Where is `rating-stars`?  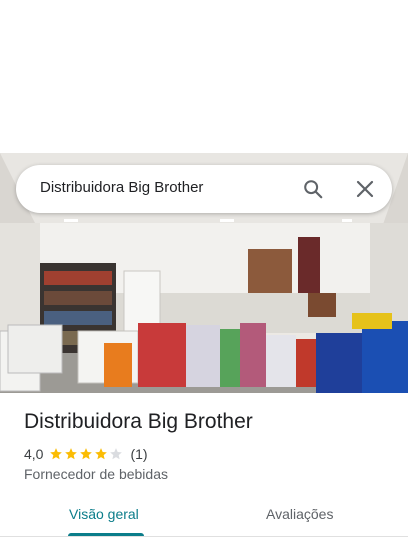
rating-stars is located at coordinates (86, 454).